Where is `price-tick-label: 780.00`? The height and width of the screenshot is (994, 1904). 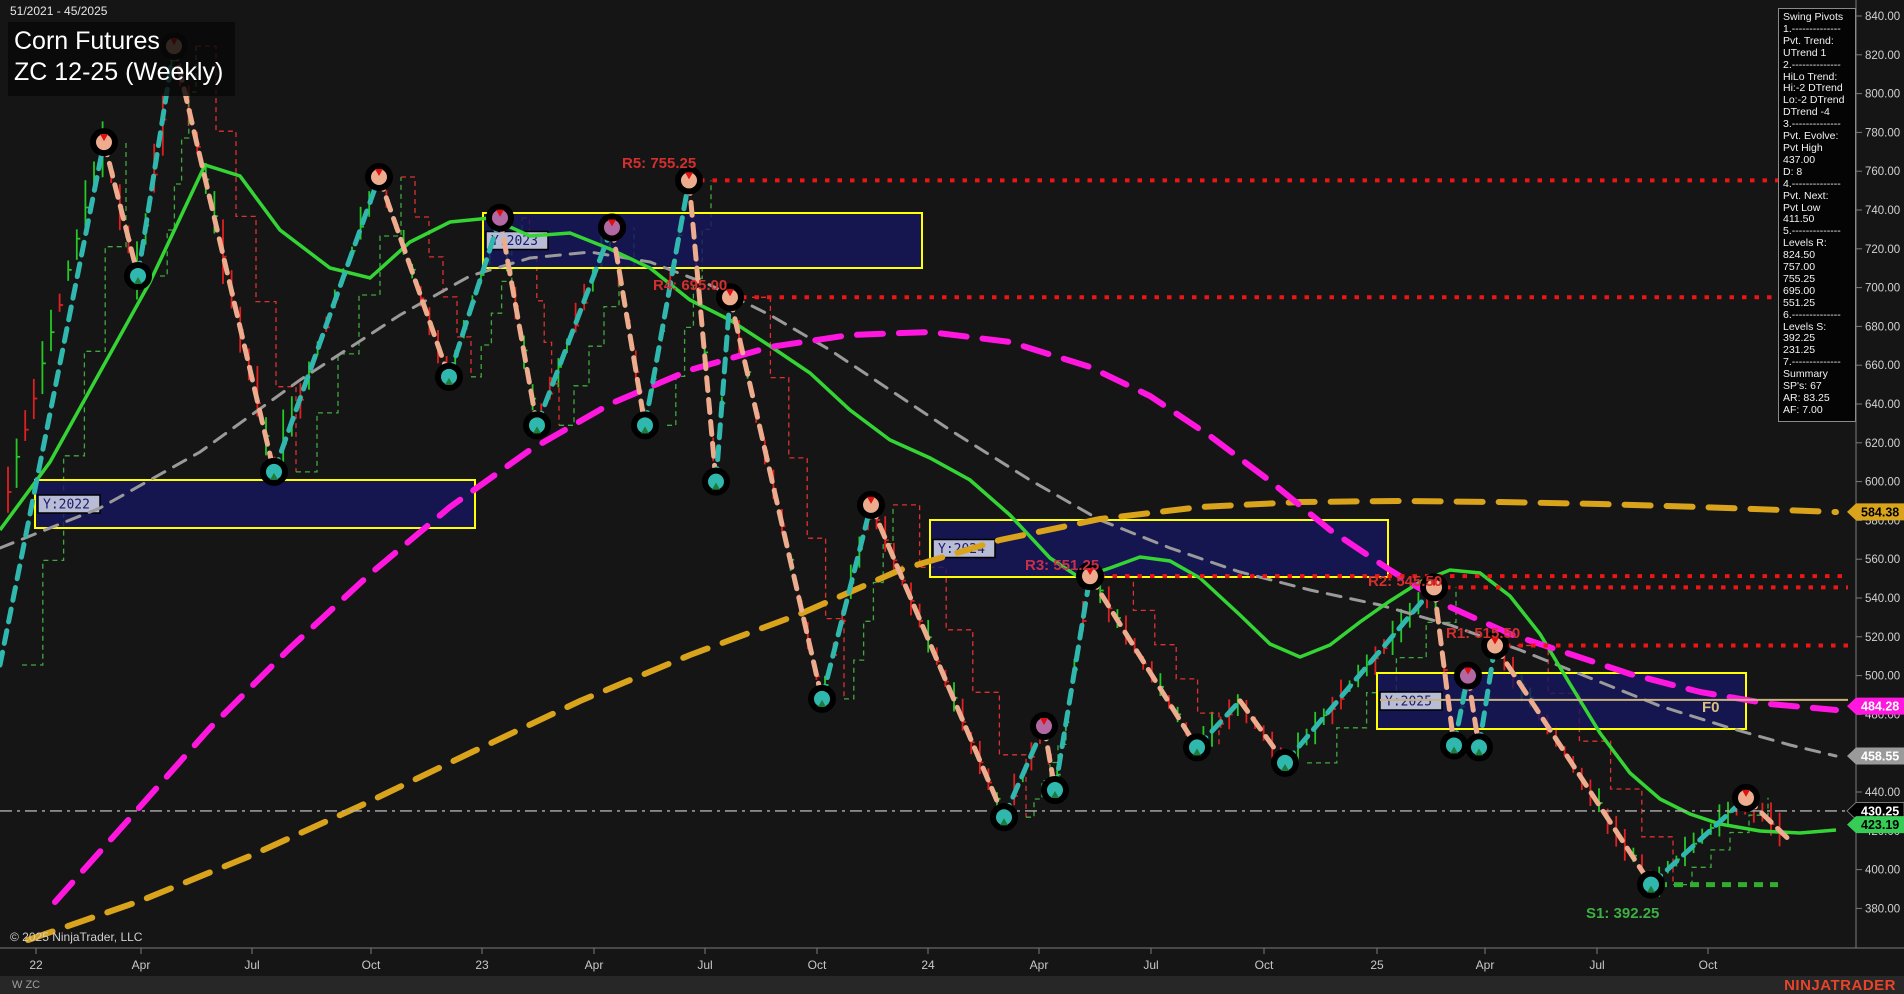
price-tick-label: 780.00 is located at coordinates (1882, 133).